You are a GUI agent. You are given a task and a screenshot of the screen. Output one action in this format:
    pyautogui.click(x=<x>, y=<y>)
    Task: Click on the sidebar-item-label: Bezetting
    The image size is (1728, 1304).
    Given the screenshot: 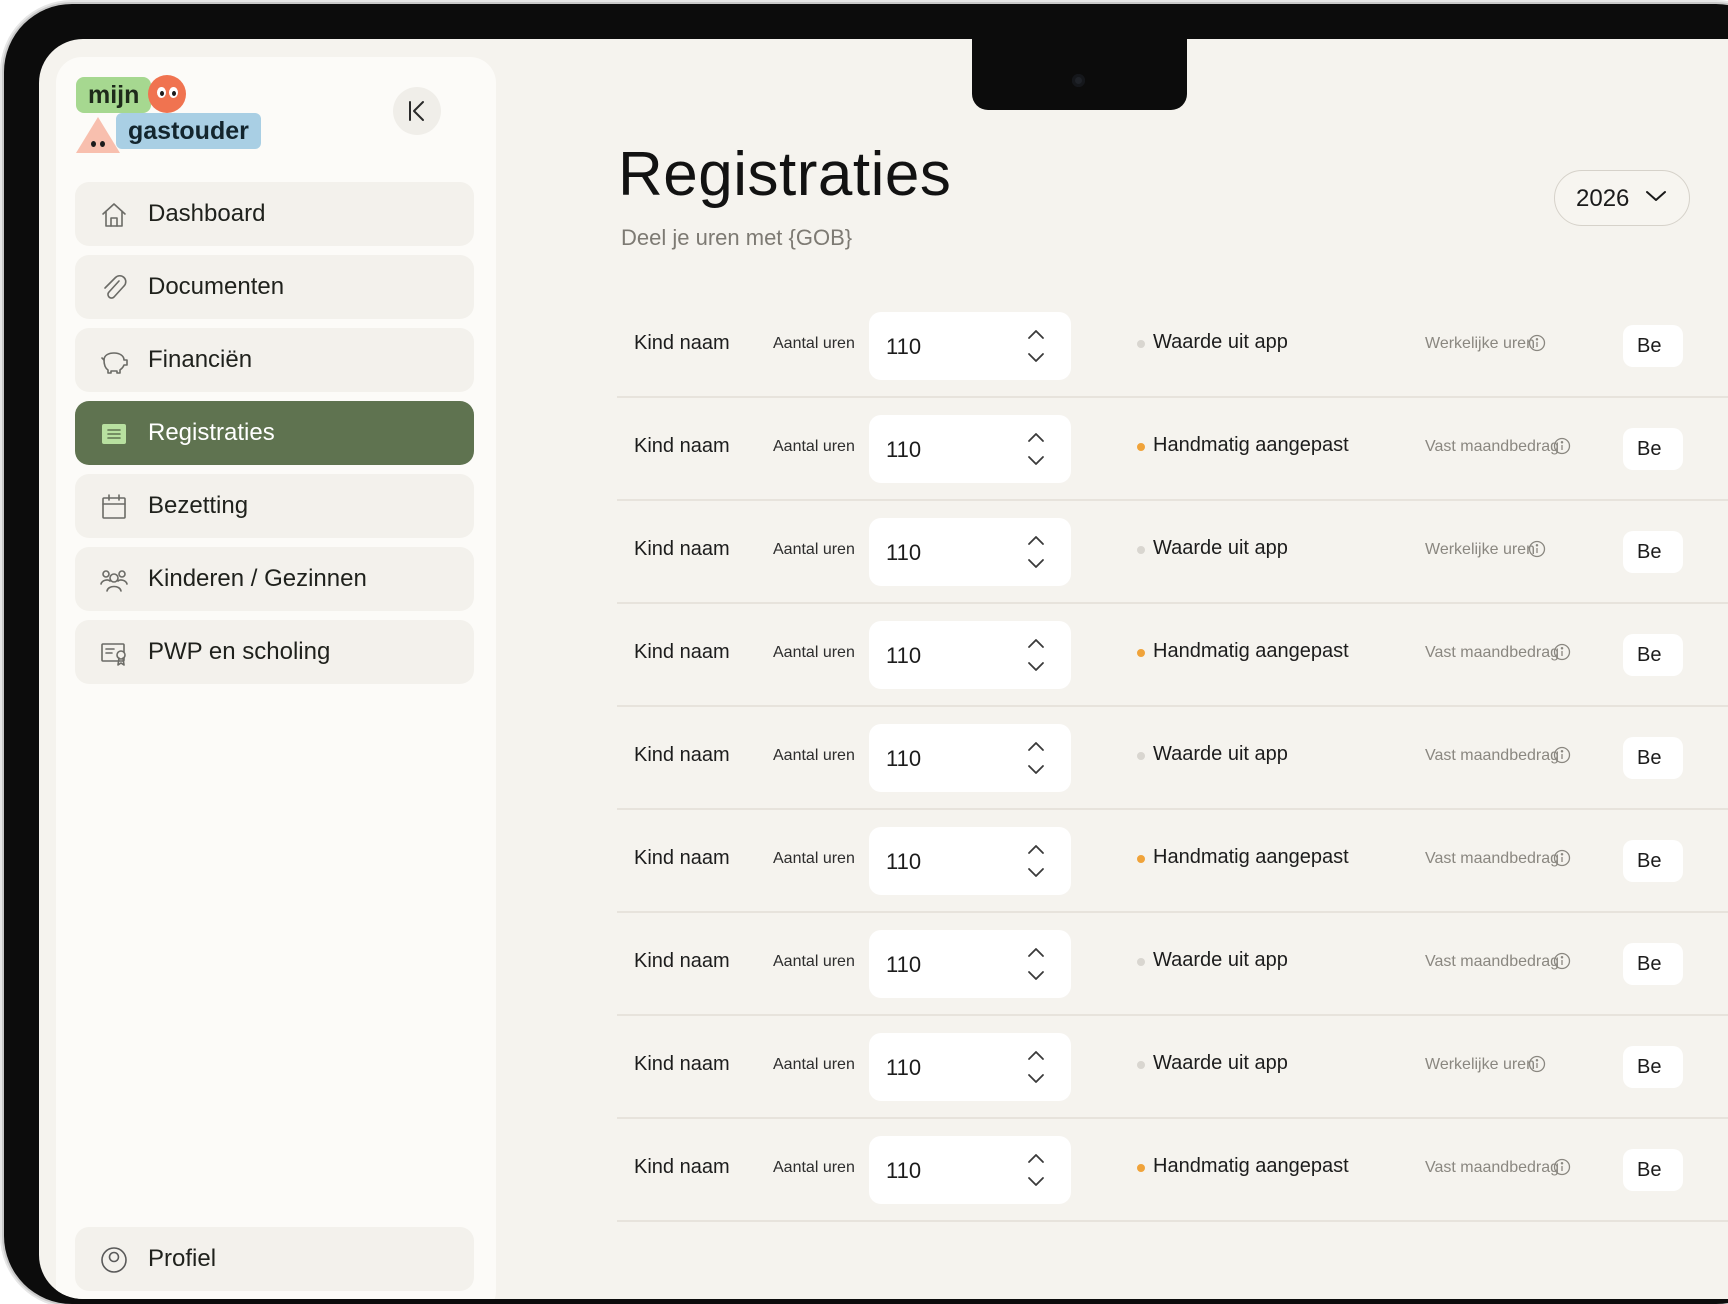 What is the action you would take?
    pyautogui.click(x=198, y=505)
    